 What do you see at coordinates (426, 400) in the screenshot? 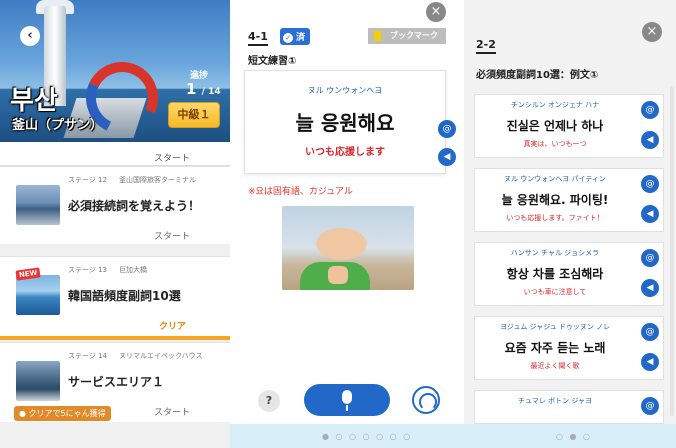
I see `listen-button` at bounding box center [426, 400].